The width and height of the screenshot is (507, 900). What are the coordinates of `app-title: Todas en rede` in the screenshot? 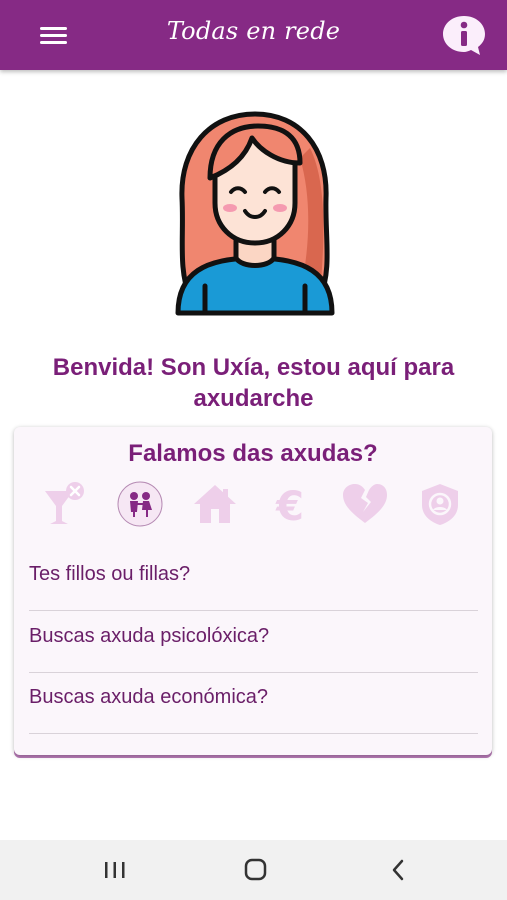 It's located at (253, 31).